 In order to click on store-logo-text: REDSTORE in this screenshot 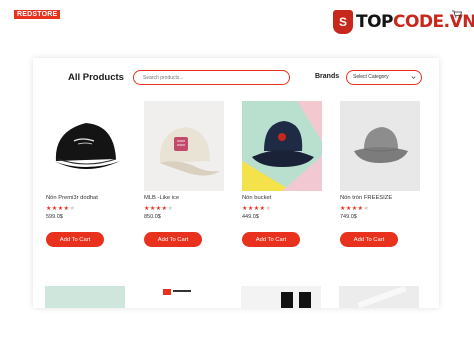, I will do `click(37, 14)`.